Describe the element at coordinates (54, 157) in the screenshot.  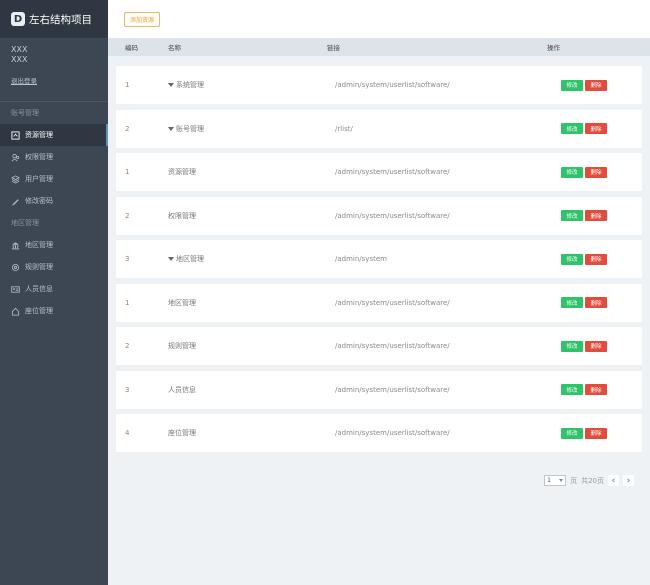
I see `sidebar-item: 权限管理` at that location.